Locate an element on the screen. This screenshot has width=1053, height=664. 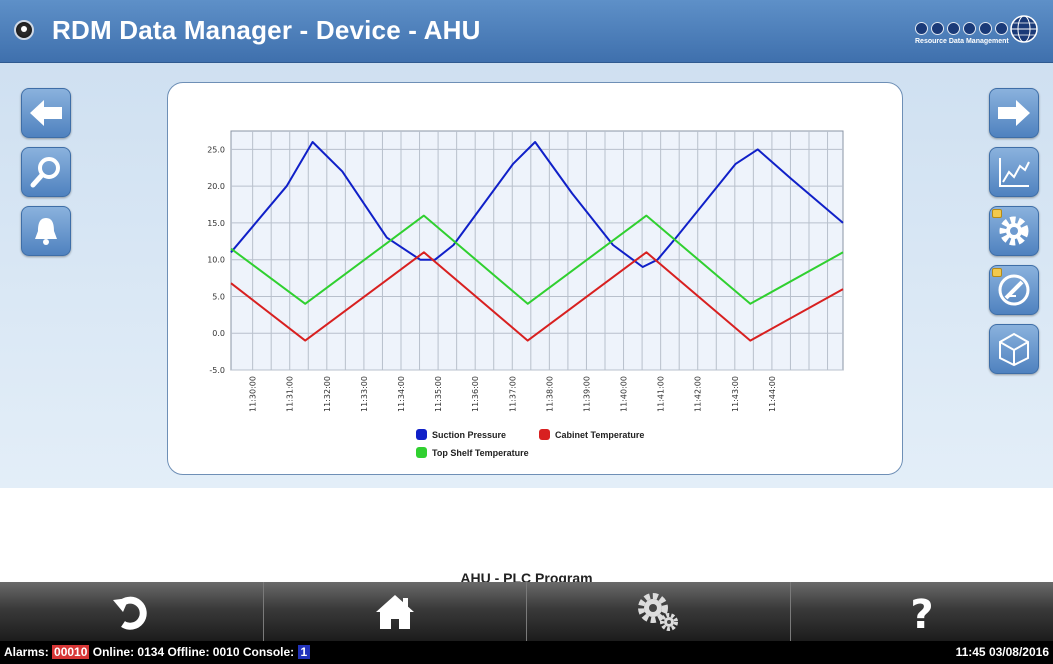
legend-label: Top Shelf Temperature is located at coordinates (480, 452).